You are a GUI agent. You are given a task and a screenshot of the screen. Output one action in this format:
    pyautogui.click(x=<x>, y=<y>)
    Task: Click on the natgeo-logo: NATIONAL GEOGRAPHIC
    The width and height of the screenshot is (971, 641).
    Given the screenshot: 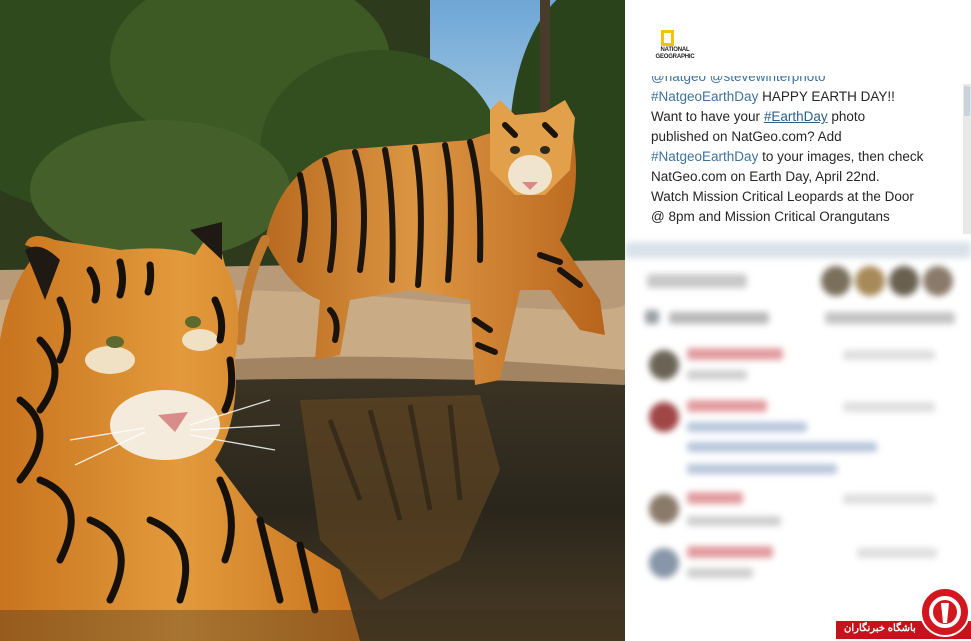 What is the action you would take?
    pyautogui.click(x=674, y=47)
    